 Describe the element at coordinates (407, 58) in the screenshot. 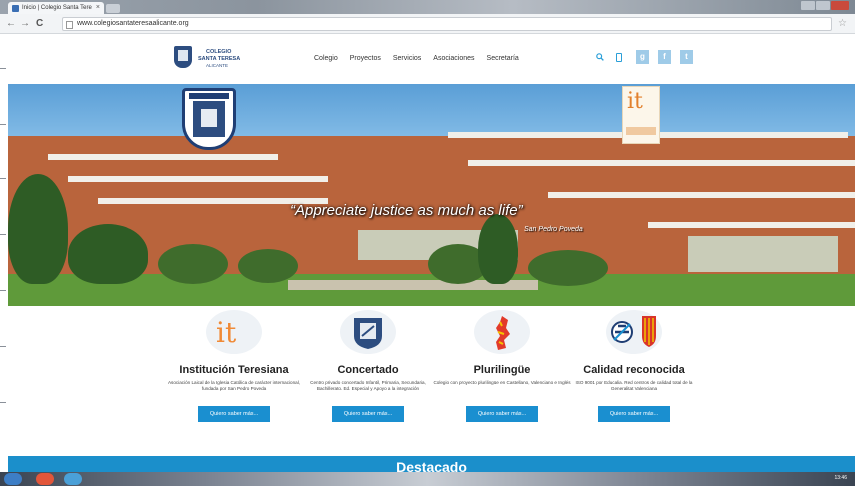

I see `menu-item-servicios: Servicios` at that location.